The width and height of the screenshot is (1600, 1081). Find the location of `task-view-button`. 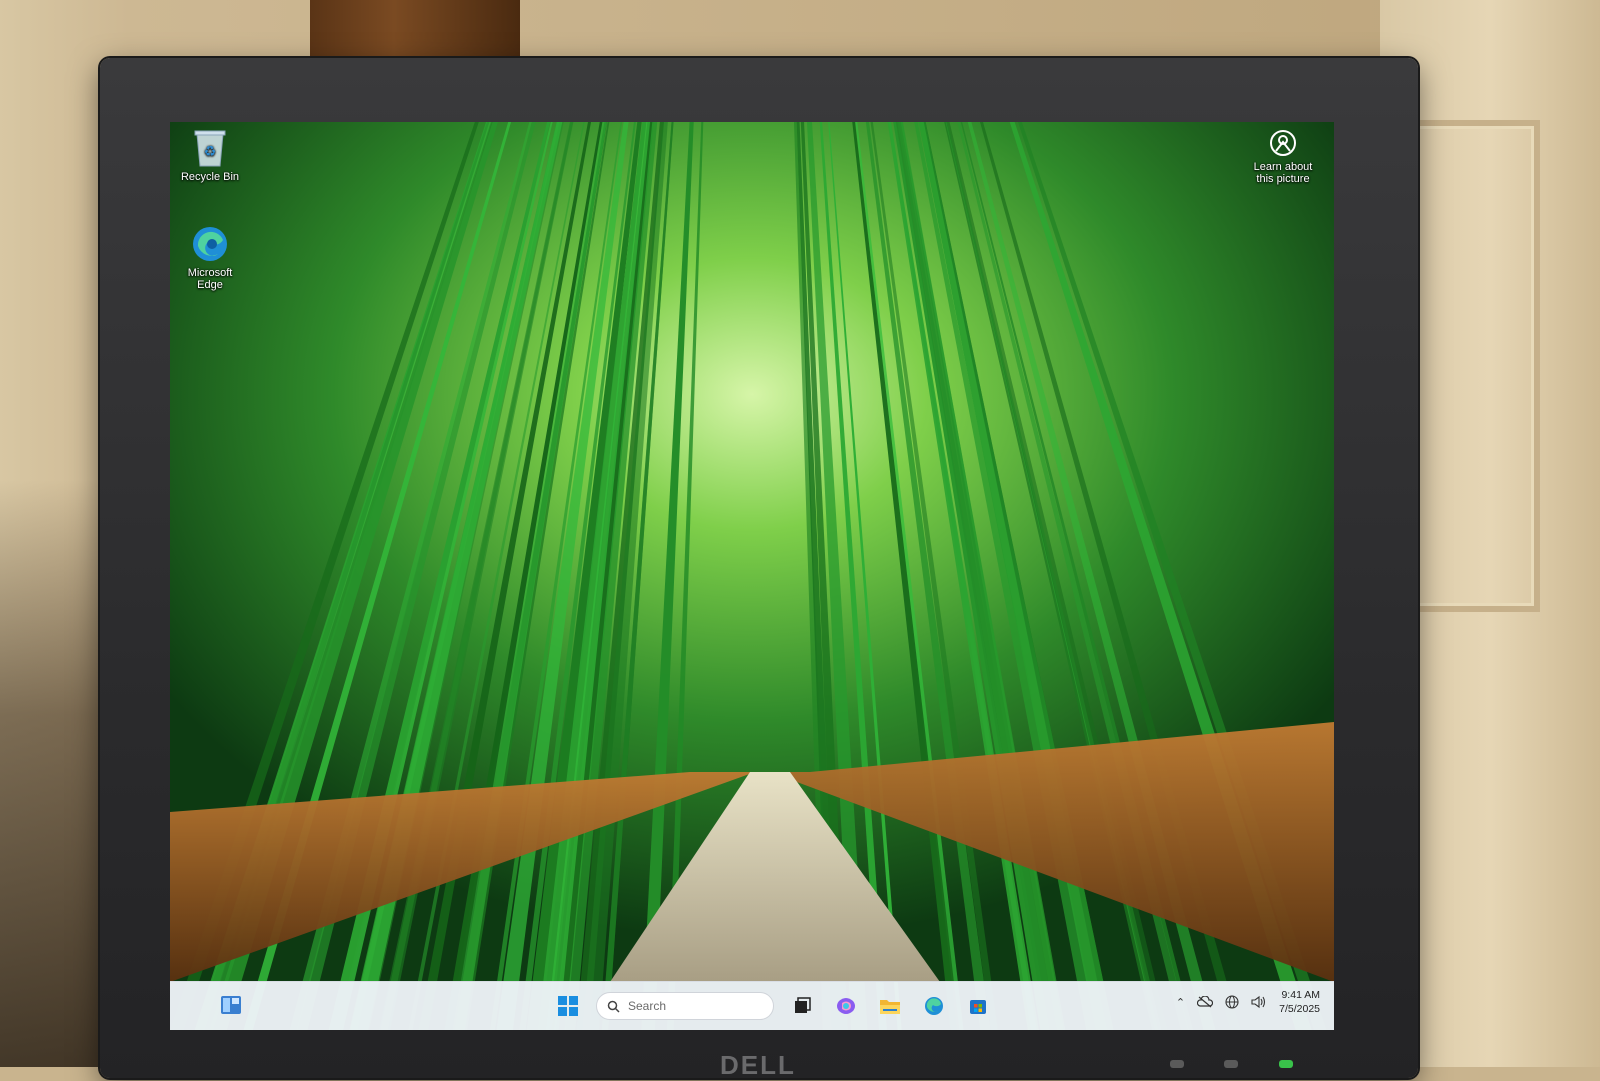

task-view-button is located at coordinates (802, 1006).